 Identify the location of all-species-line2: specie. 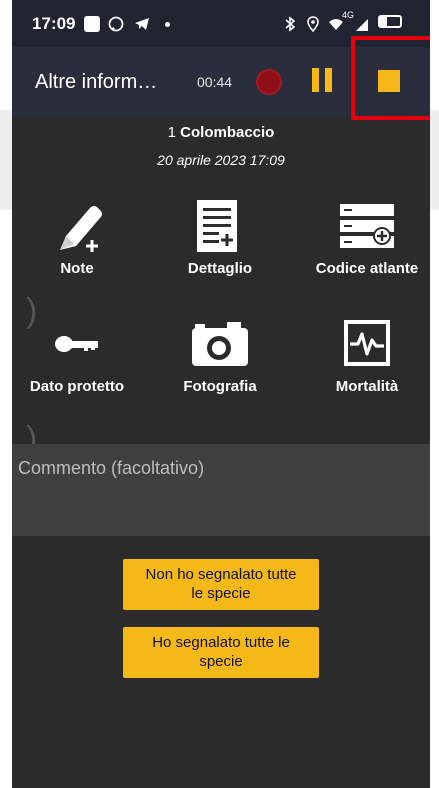
(221, 661).